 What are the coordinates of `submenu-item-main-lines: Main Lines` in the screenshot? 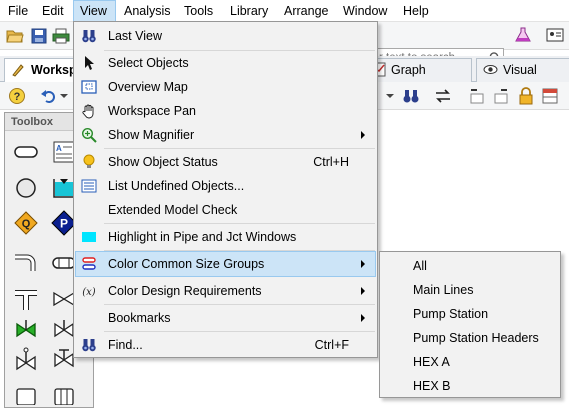 It's located at (470, 290).